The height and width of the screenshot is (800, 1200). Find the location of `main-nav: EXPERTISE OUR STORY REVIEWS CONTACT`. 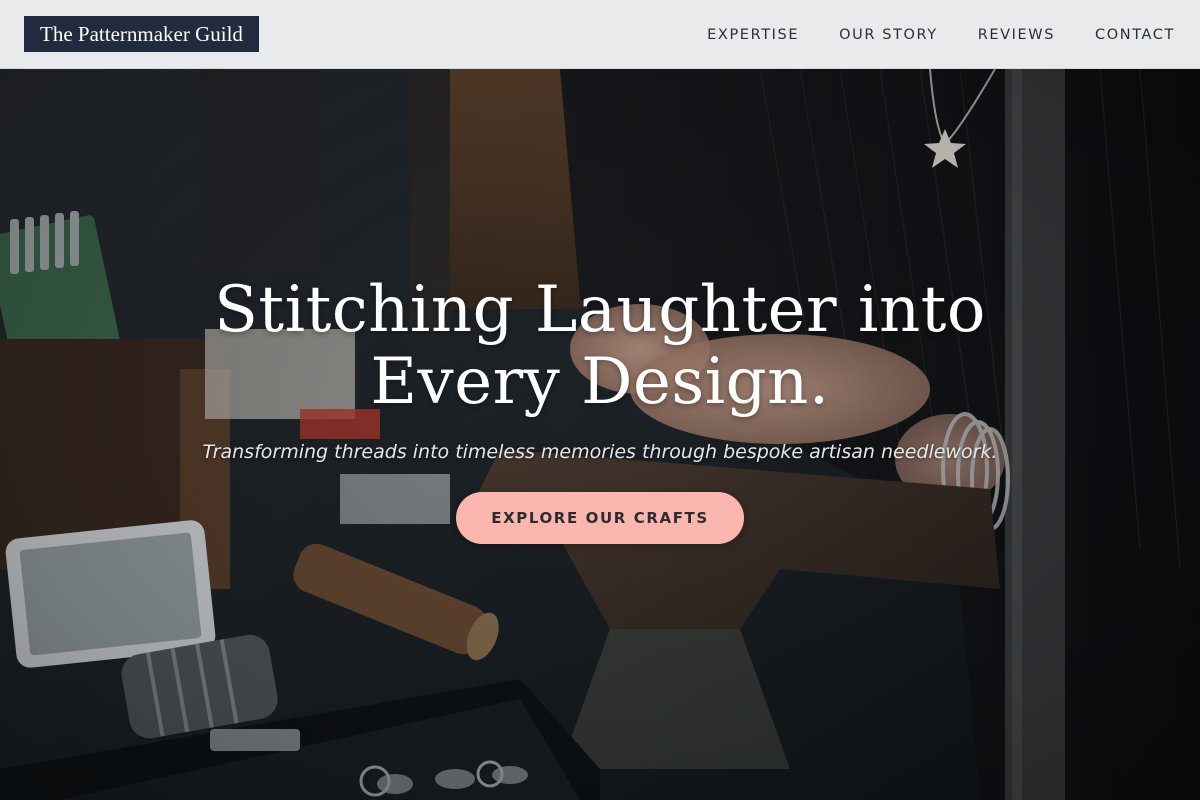

main-nav: EXPERTISE OUR STORY REVIEWS CONTACT is located at coordinates (941, 34).